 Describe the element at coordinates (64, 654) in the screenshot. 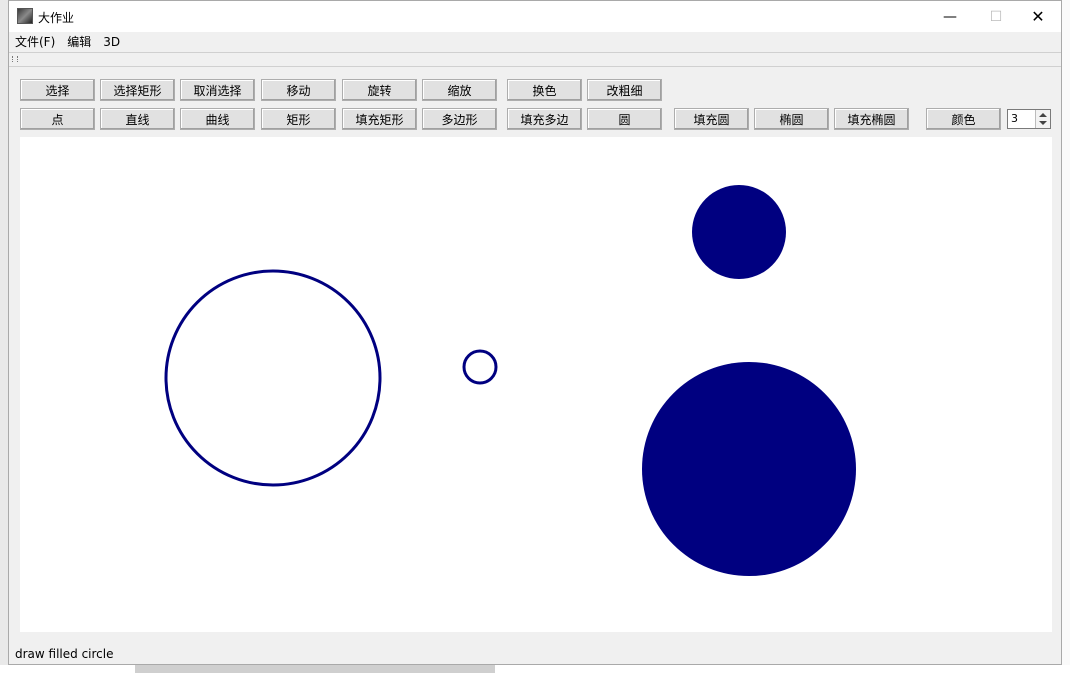

I see `status-bar-text: draw filled circle` at that location.